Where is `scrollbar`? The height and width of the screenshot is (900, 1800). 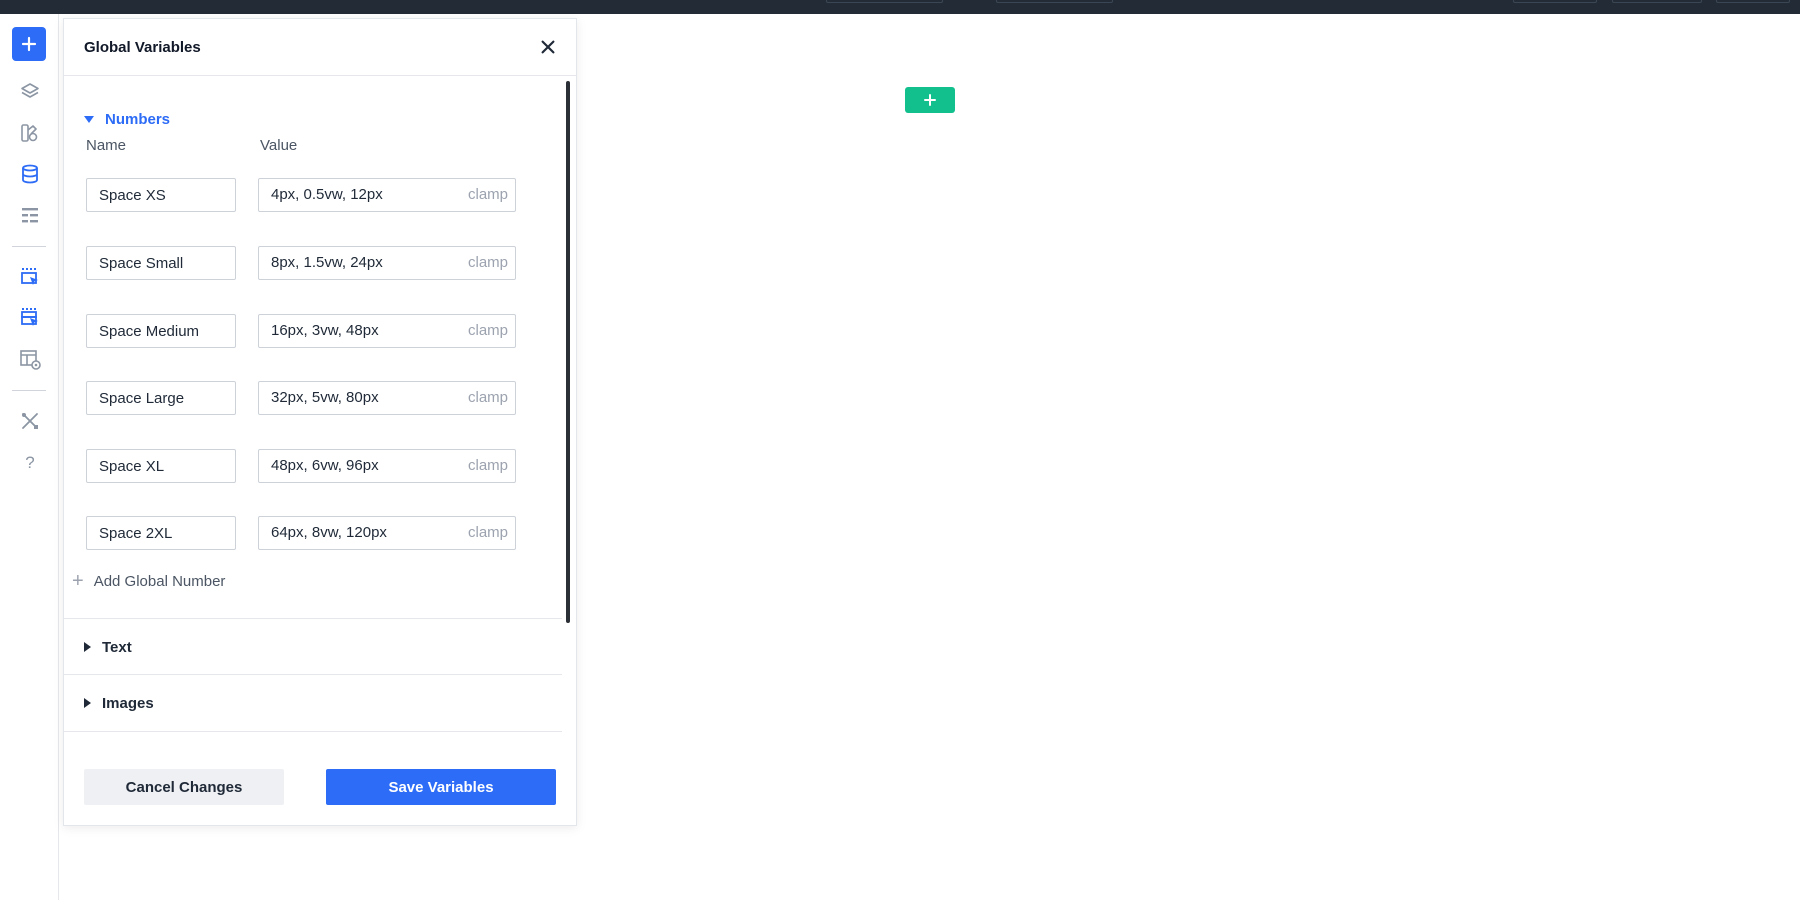
scrollbar is located at coordinates (568, 352).